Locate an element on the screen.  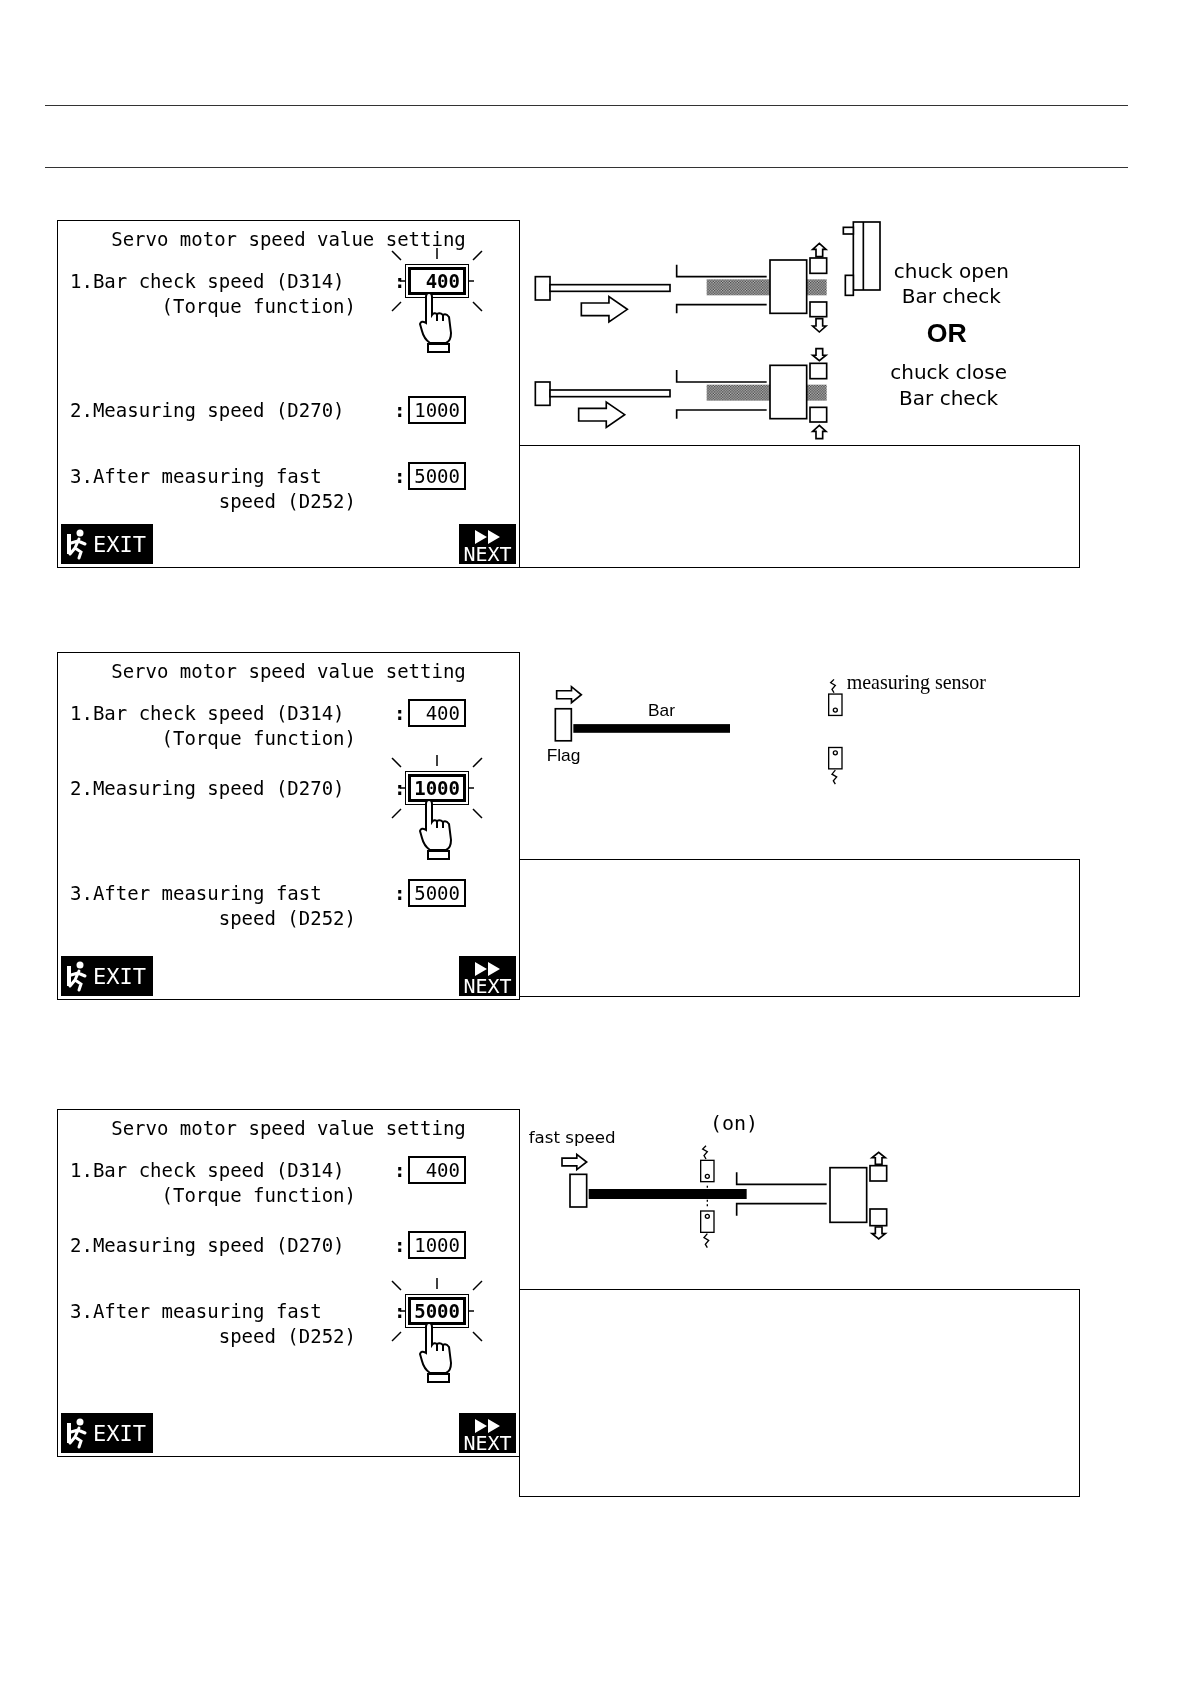
diagram-label: OR is located at coordinates (946, 333).